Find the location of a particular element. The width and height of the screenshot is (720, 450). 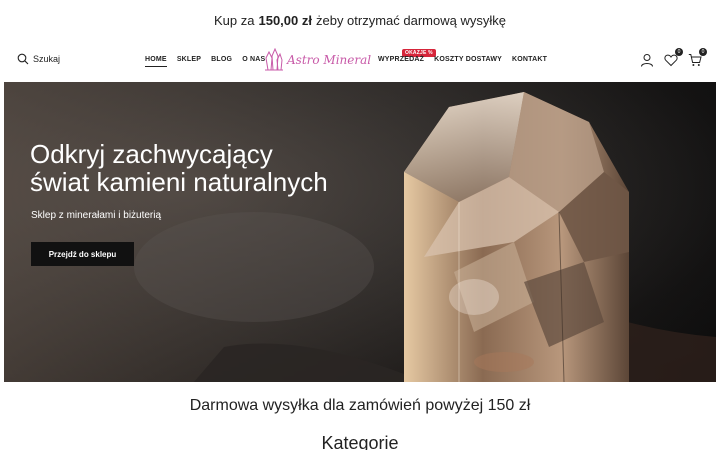

nav-blog: BLOG is located at coordinates (221, 59).